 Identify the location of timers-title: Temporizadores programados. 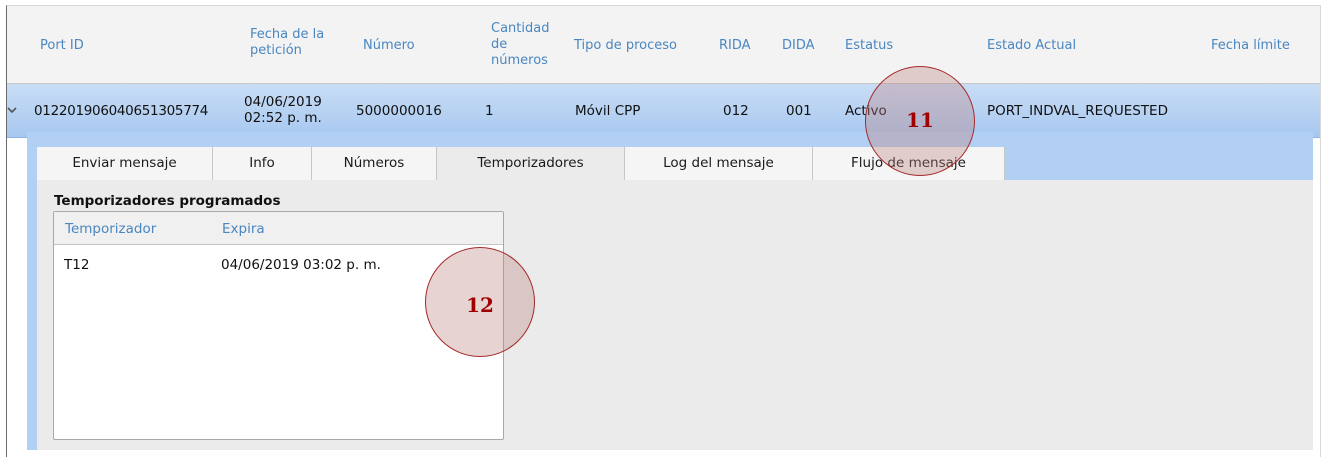
(167, 201).